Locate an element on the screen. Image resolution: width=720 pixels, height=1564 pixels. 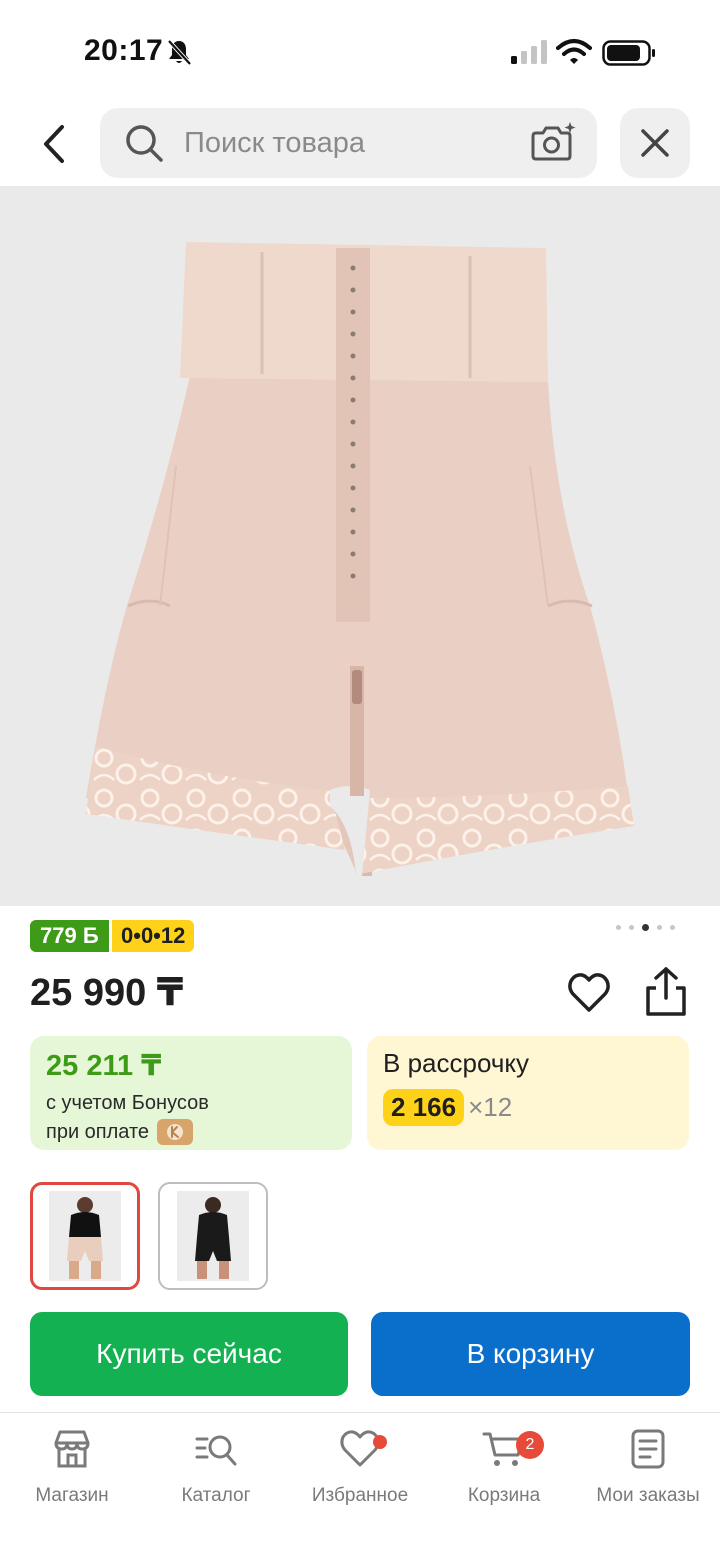
bonus-price: 25 211 ₸ is located at coordinates (104, 1066).